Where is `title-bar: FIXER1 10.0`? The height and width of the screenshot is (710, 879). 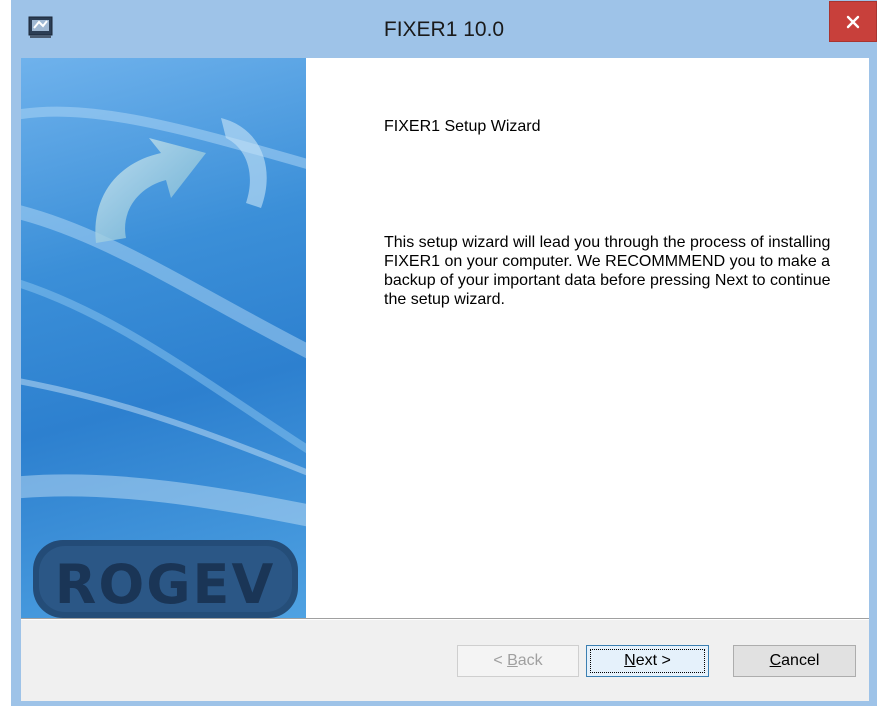 title-bar: FIXER1 10.0 is located at coordinates (444, 29).